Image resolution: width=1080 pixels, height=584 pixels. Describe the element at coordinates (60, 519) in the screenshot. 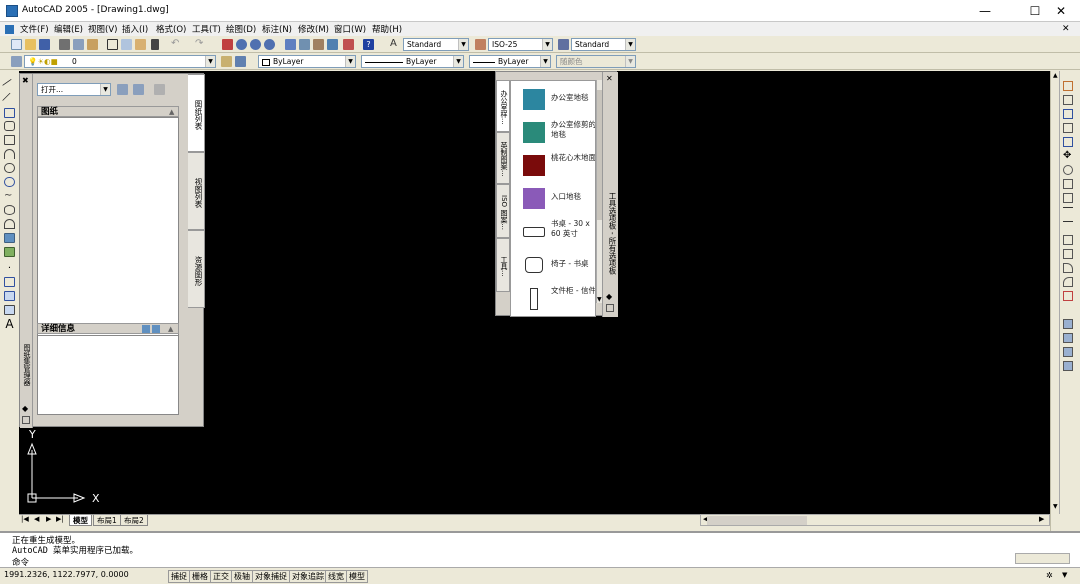

I see `tab-nav-last-icon: ▶|` at that location.